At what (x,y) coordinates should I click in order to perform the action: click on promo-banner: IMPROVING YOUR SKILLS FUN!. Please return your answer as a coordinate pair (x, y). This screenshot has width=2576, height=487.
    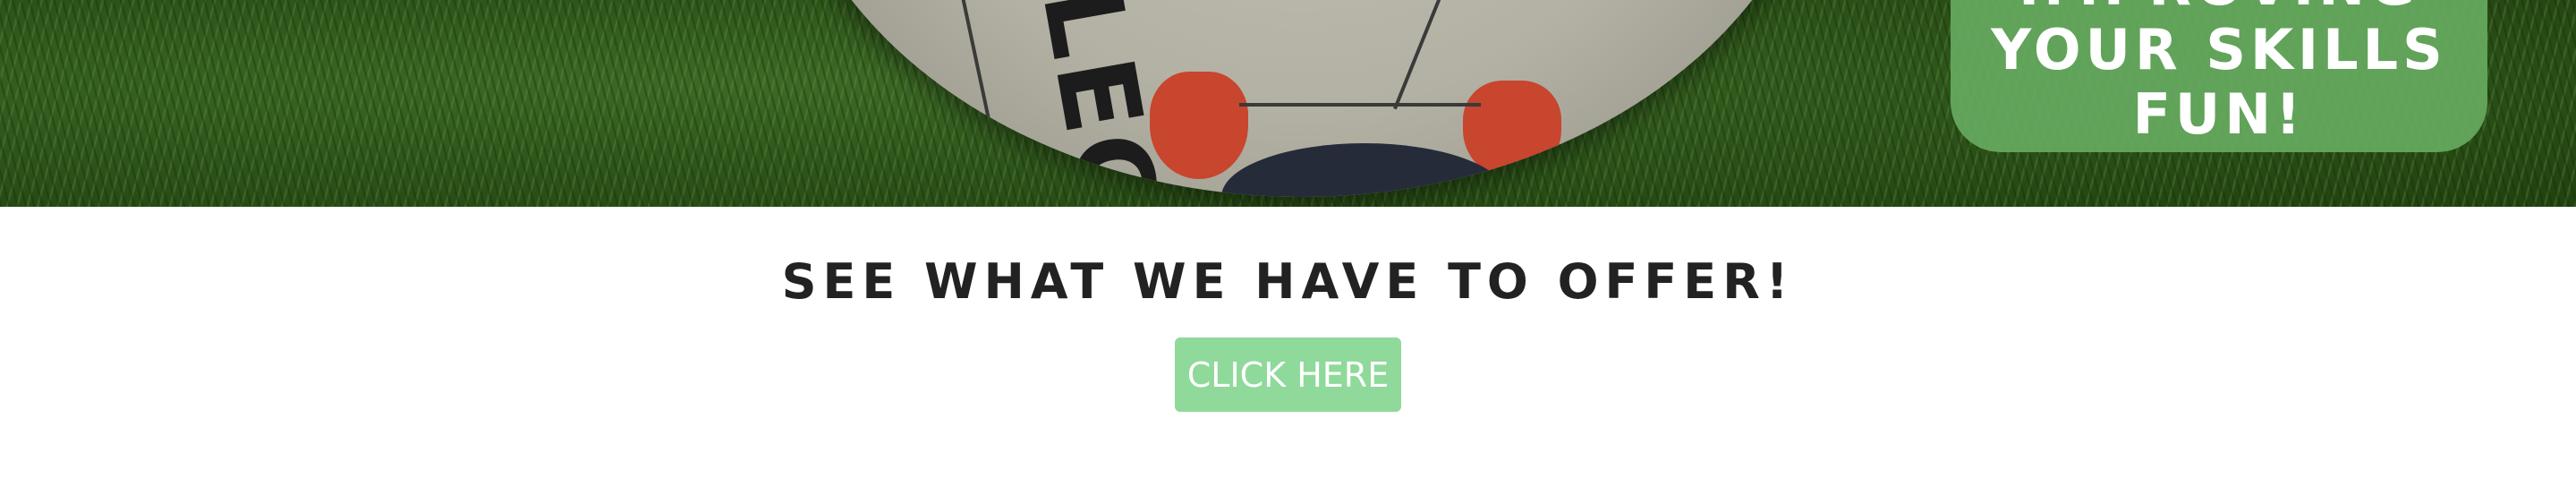
    Looking at the image, I should click on (2219, 76).